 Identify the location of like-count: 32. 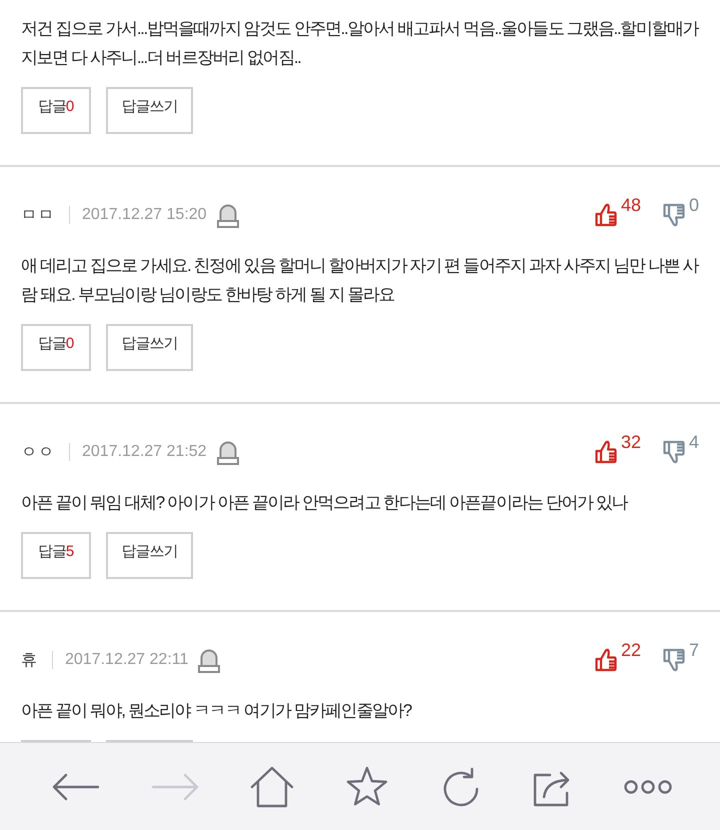
(630, 442).